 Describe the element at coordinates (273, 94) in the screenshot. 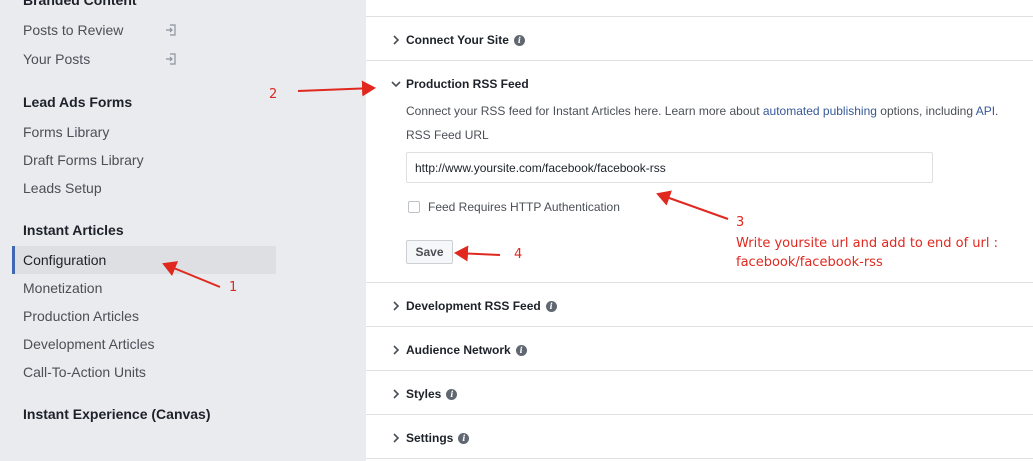

I see `annotation-number-2: 2` at that location.